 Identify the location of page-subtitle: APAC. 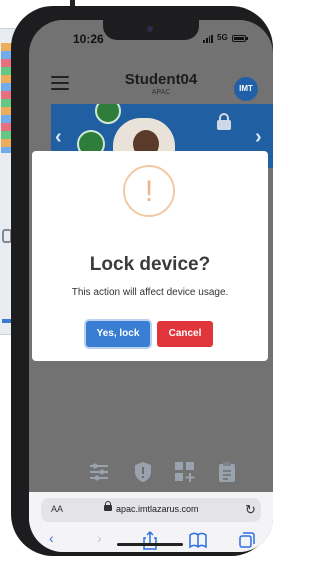
(161, 92).